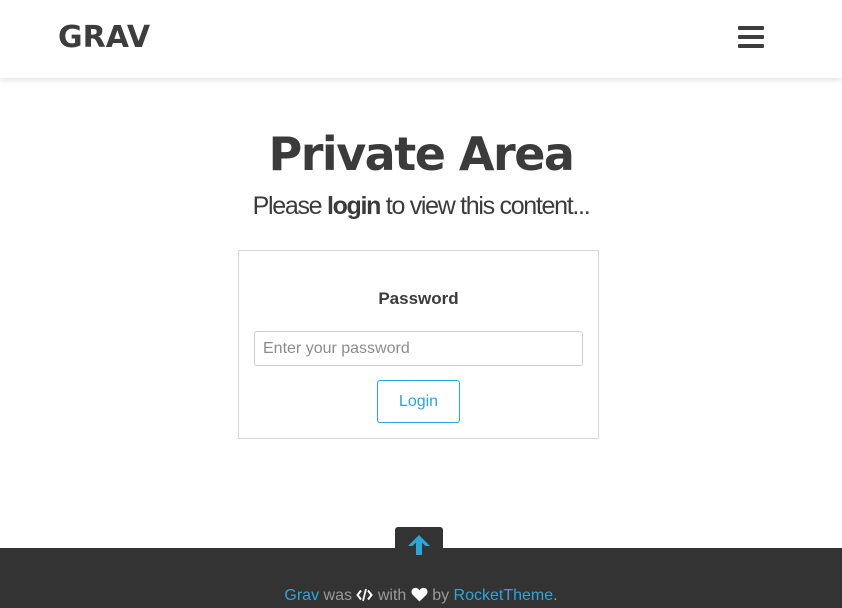 Image resolution: width=842 pixels, height=608 pixels. Describe the element at coordinates (421, 39) in the screenshot. I see `site-header: GRAV` at that location.